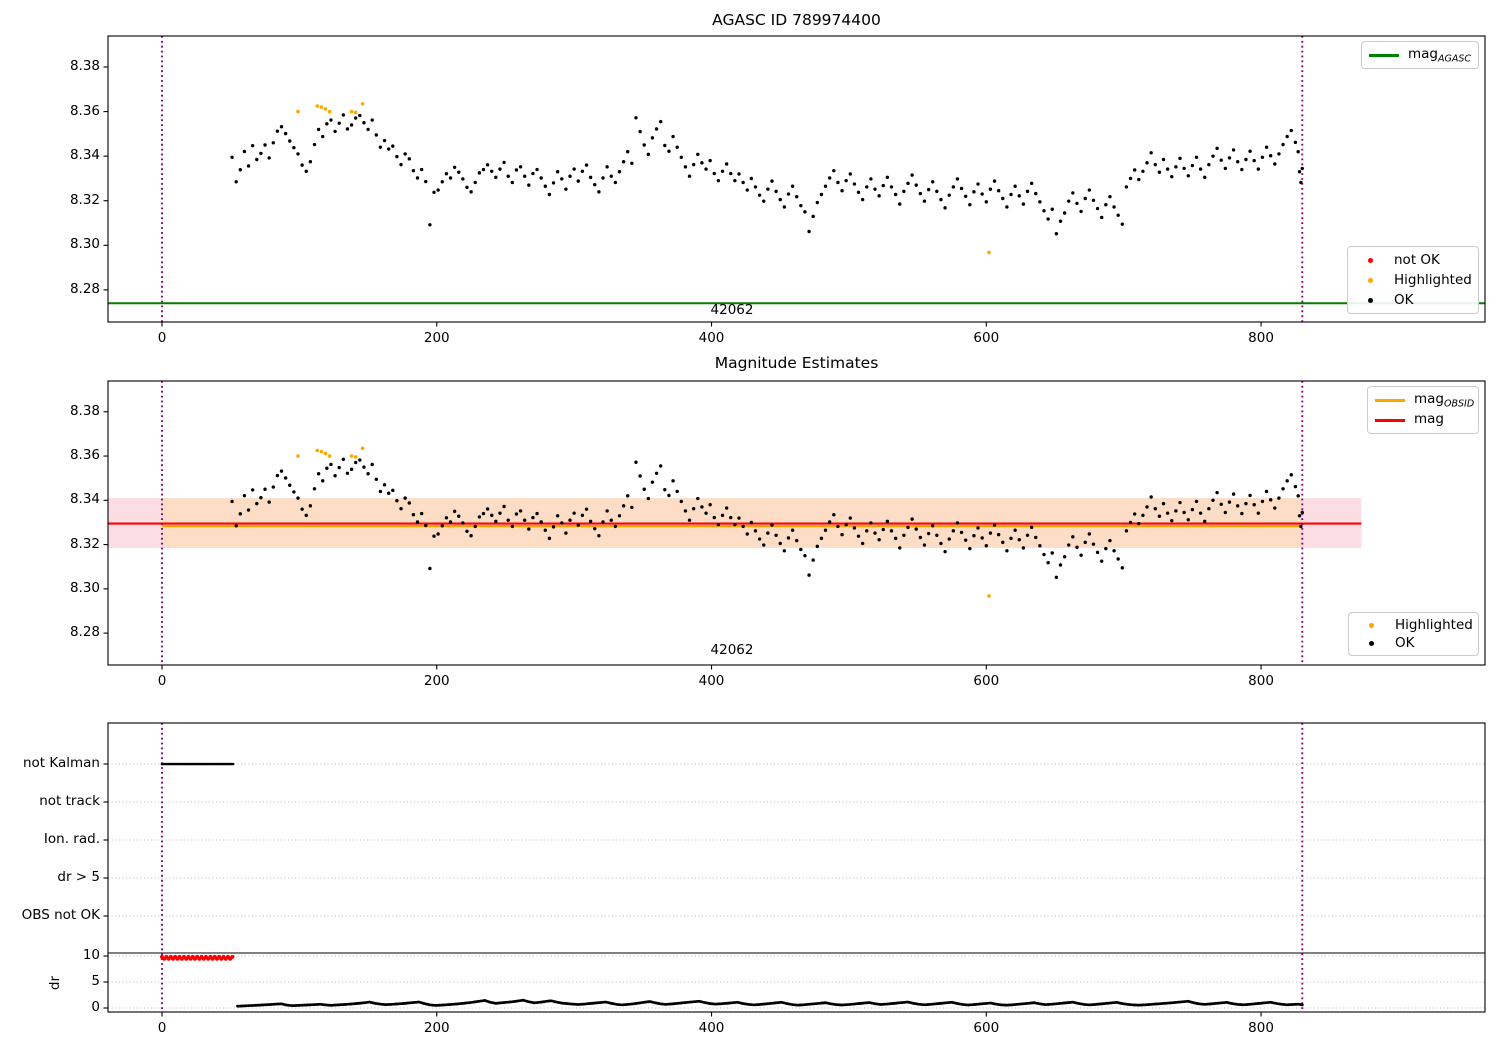 The width and height of the screenshot is (1500, 1050). What do you see at coordinates (1404, 300) in the screenshot?
I see `legend-label-ok: OK` at bounding box center [1404, 300].